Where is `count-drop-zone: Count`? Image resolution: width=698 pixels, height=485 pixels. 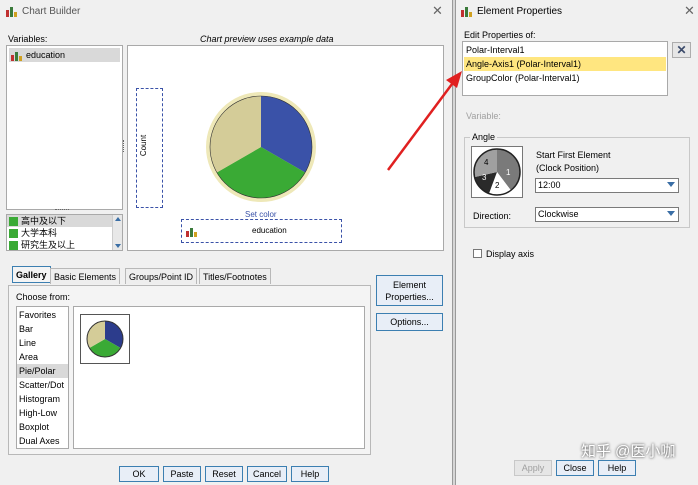 count-drop-zone: Count is located at coordinates (149, 148).